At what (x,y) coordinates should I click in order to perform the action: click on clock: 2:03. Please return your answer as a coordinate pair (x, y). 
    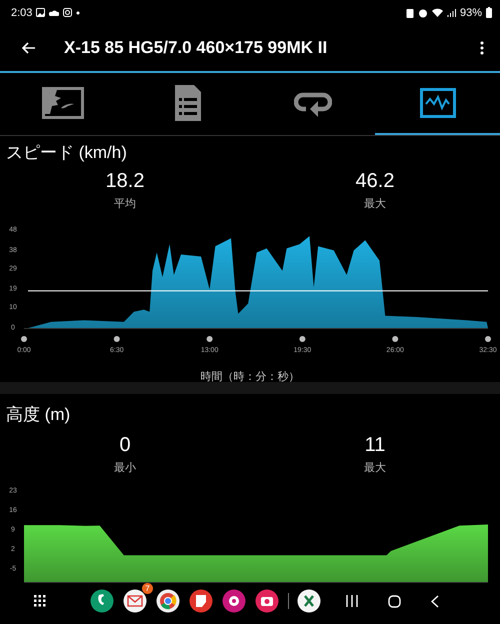
    Looking at the image, I should click on (21, 12).